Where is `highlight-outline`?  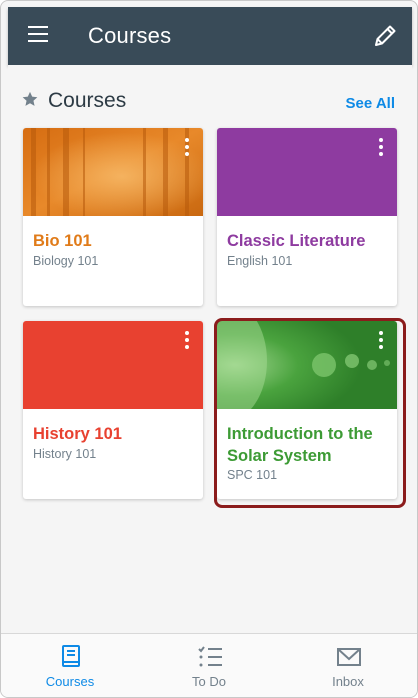
highlight-outline is located at coordinates (310, 413).